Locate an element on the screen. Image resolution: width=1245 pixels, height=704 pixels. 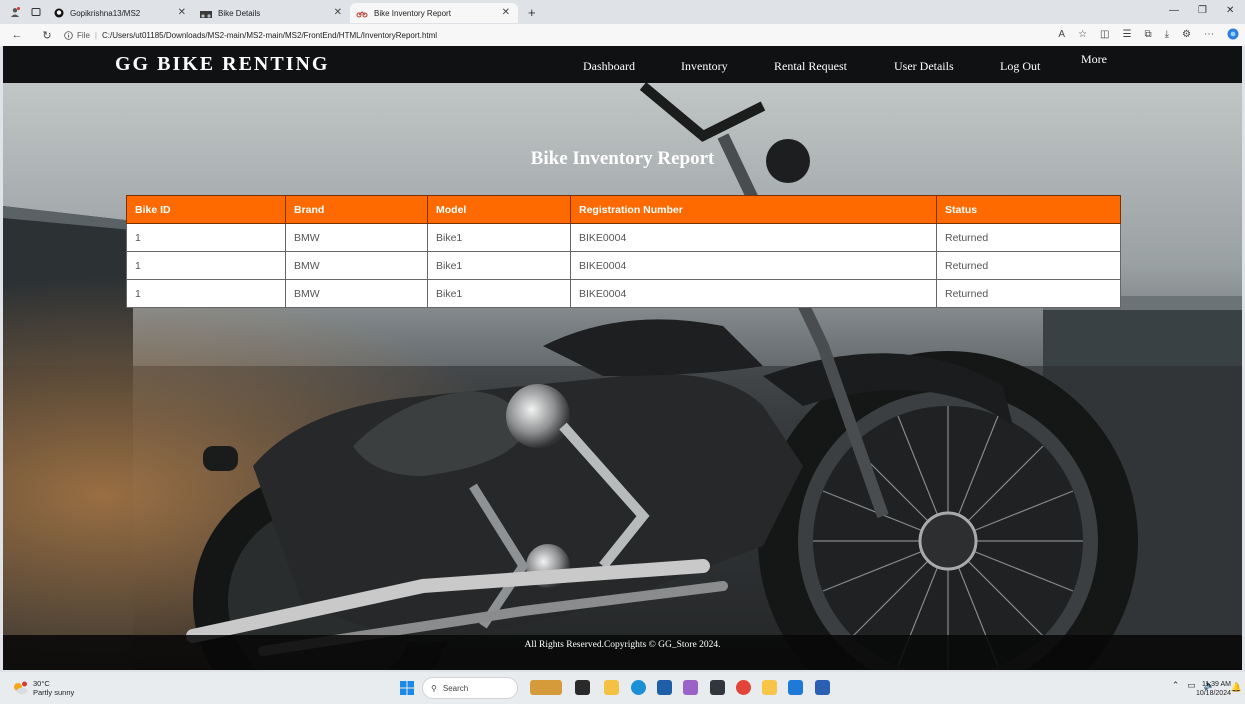
browser-toolbar-icons: A ☆ ◫ ☰ ⧉ ⤓ ⚙ ⋯ is located at coordinates (1148, 34).